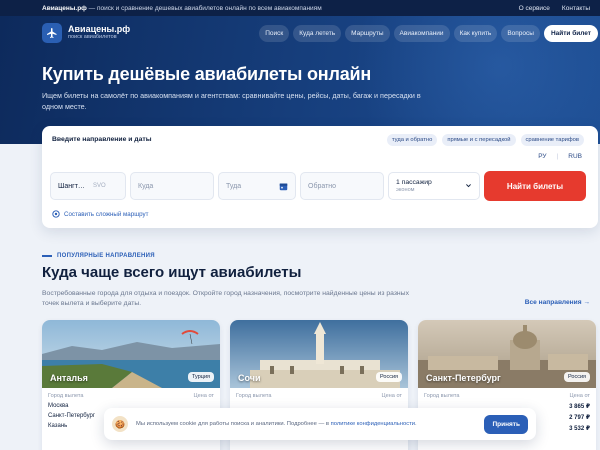 The image size is (600, 450). What do you see at coordinates (520, 33) in the screenshot?
I see `nav-faq: Вопросы` at bounding box center [520, 33].